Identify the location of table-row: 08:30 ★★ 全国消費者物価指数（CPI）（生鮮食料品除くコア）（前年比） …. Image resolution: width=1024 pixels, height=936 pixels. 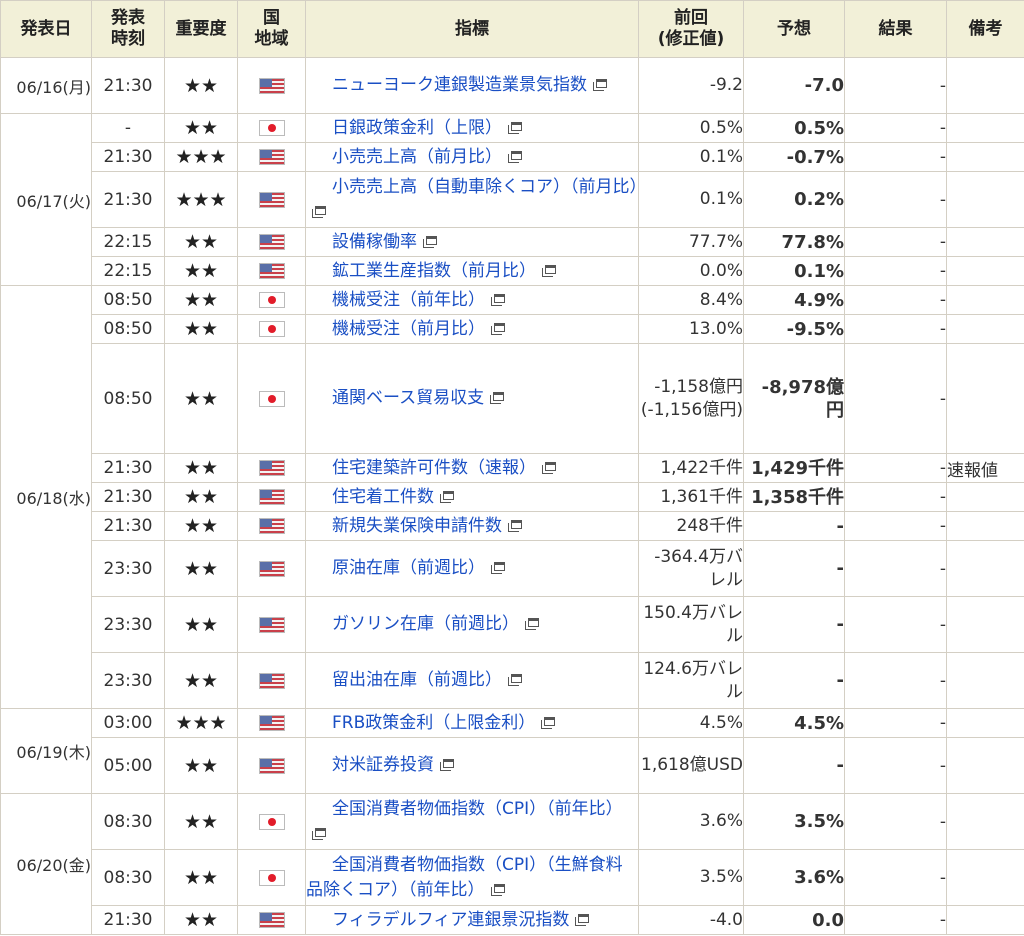
(512, 877).